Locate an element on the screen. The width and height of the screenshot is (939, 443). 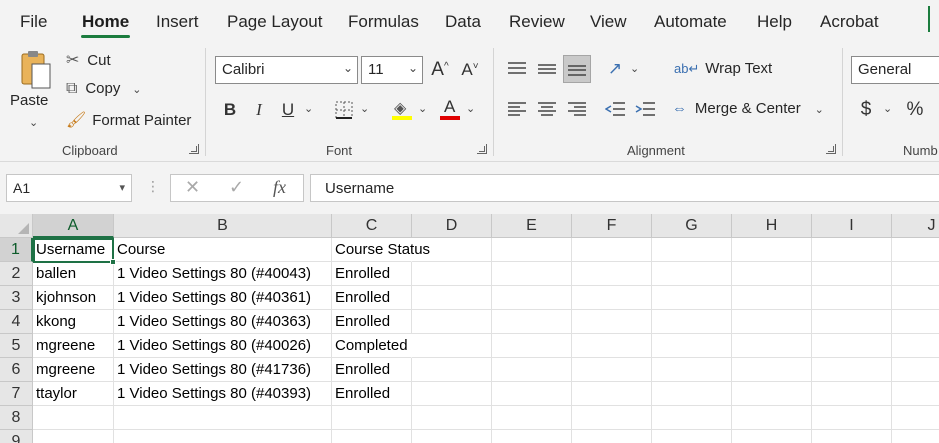
decrease-indent-button is located at coordinates (615, 110).